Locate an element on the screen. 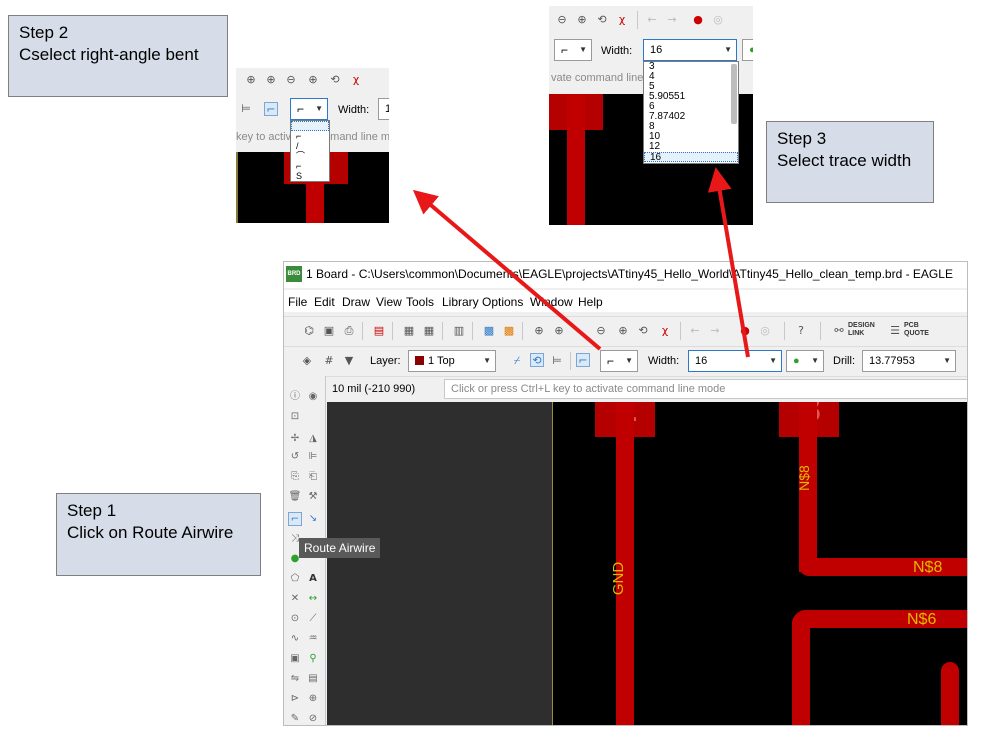 The height and width of the screenshot is (739, 982). arrows-overlay is located at coordinates (581, 262).